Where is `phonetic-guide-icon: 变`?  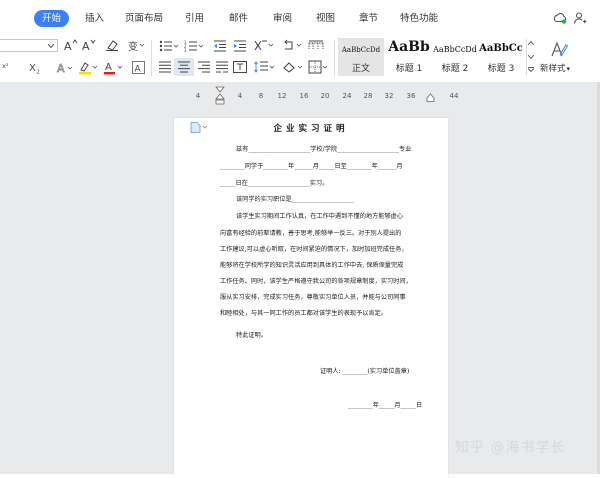
phonetic-guide-icon: 变 is located at coordinates (136, 45).